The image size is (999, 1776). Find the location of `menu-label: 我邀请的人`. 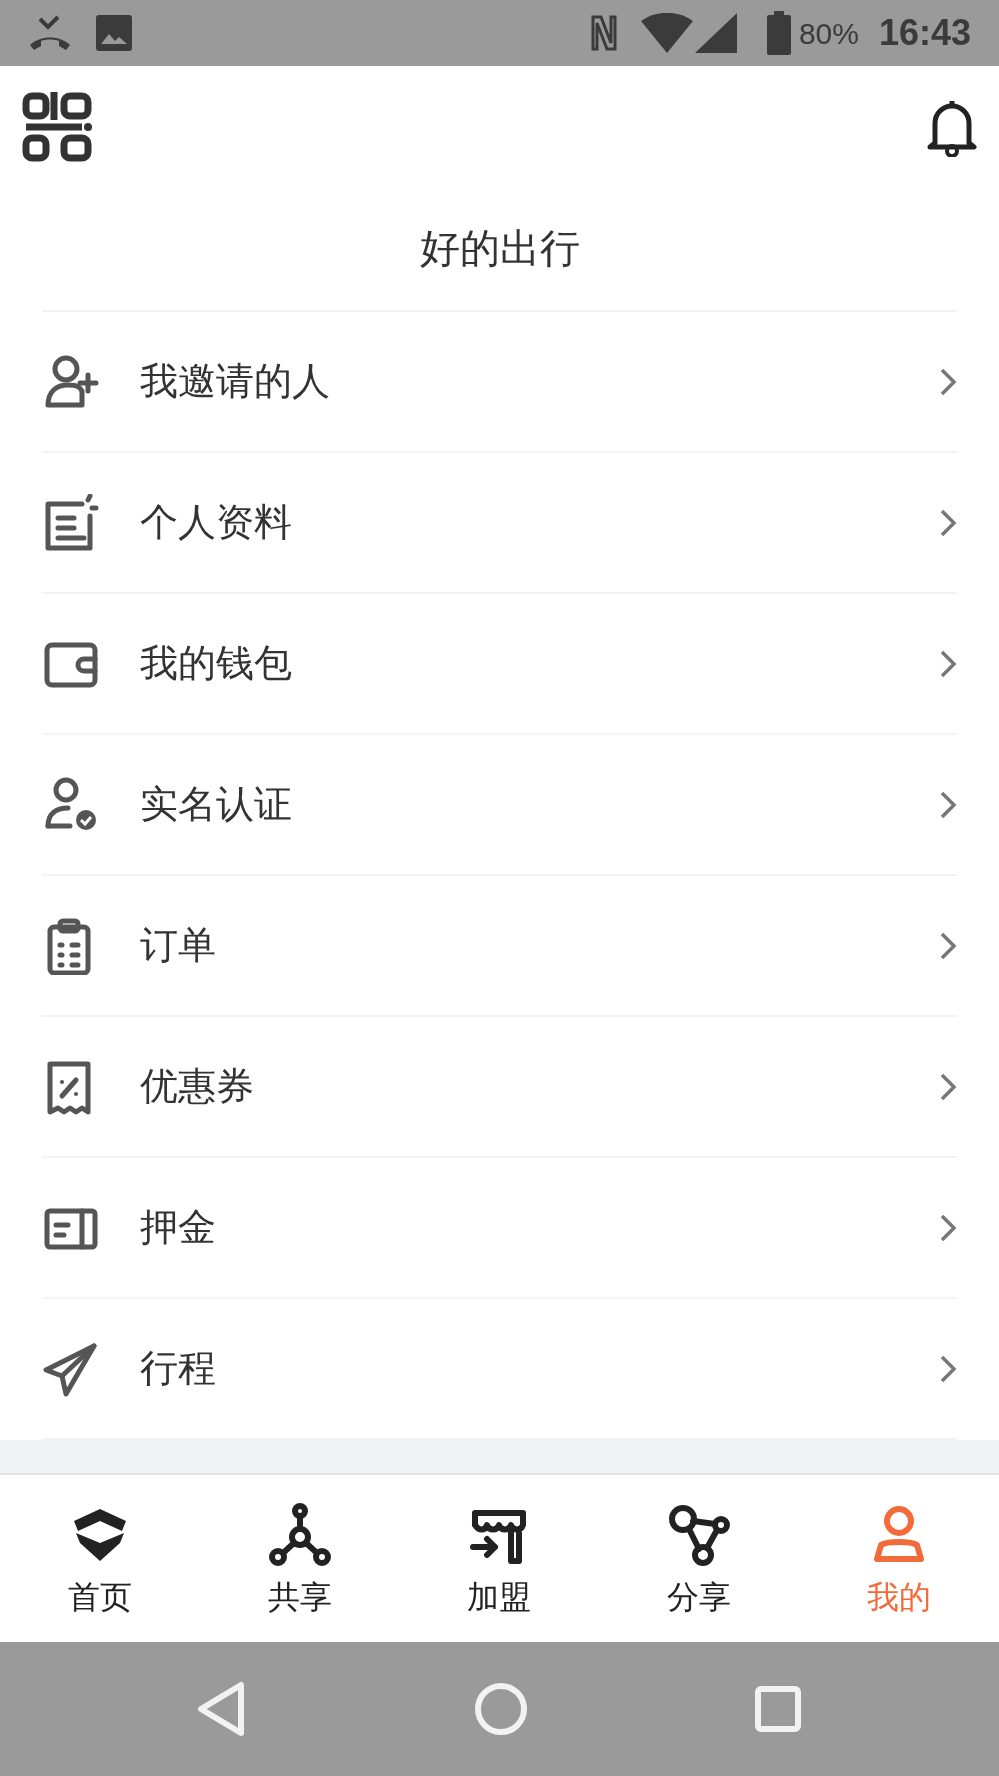

menu-label: 我邀请的人 is located at coordinates (235, 381).